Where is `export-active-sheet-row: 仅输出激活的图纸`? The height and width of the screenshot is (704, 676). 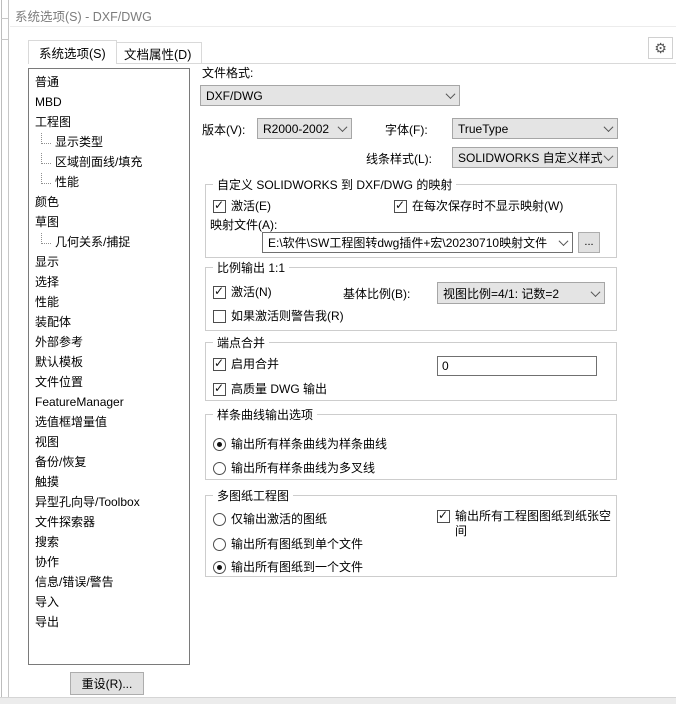
export-active-sheet-row: 仅输出激活的图纸 is located at coordinates (270, 519).